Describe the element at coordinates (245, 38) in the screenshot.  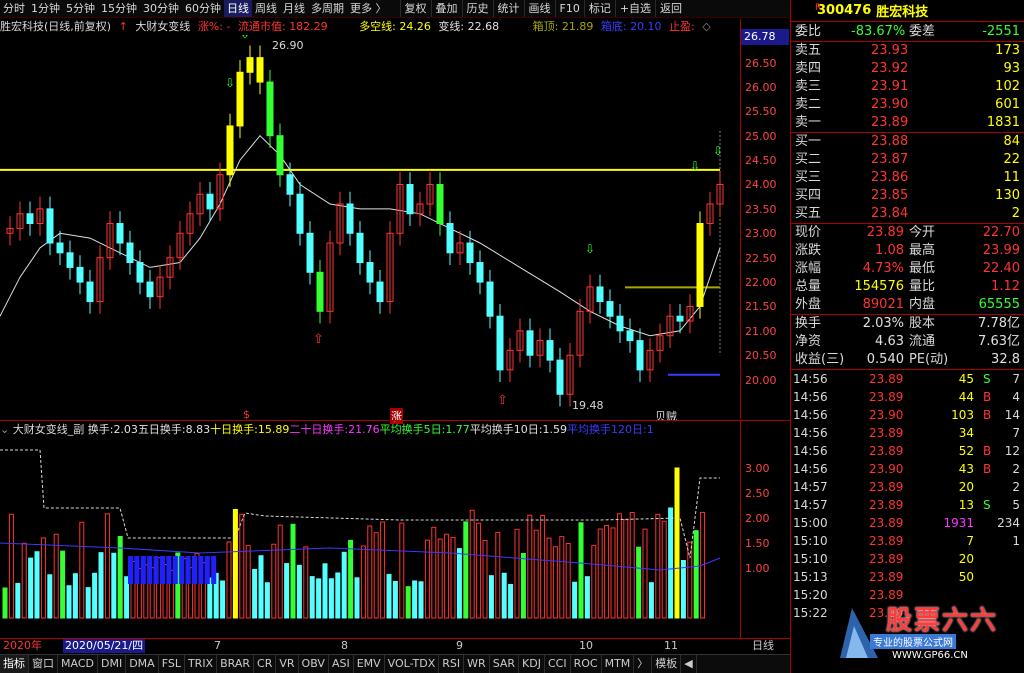
I see `sell-arrow-icon: ⇩` at that location.